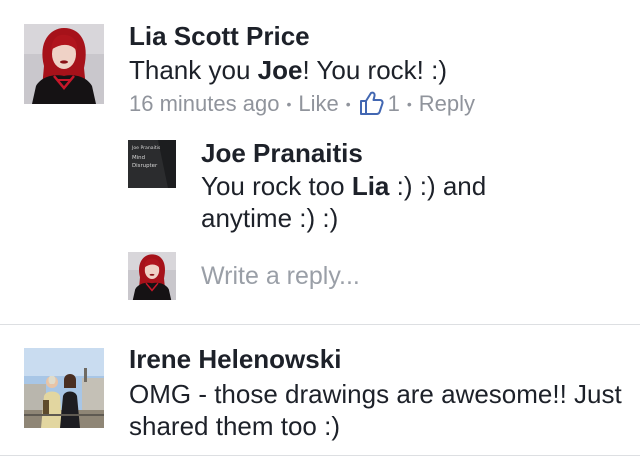 This screenshot has width=640, height=456. Describe the element at coordinates (374, 70) in the screenshot. I see `comment-text-part: ! You rock! :)` at that location.